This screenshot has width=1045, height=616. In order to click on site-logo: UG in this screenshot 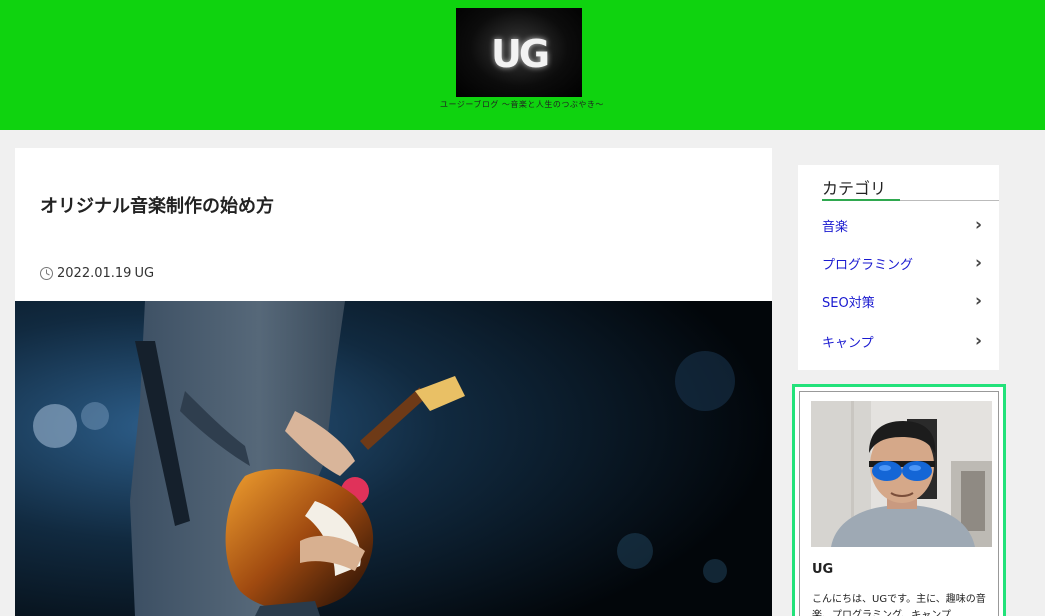, I will do `click(519, 52)`.